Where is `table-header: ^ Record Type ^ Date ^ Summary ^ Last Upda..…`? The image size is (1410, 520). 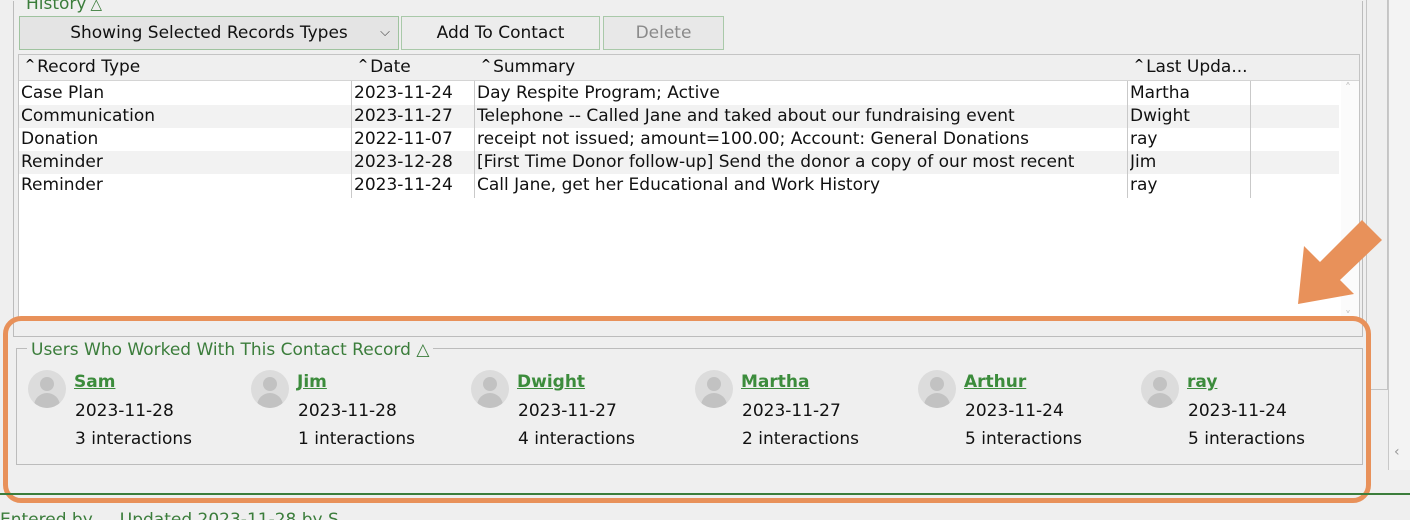
table-header: ^ Record Type ^ Date ^ Summary ^ Last Upda..… is located at coordinates (689, 68).